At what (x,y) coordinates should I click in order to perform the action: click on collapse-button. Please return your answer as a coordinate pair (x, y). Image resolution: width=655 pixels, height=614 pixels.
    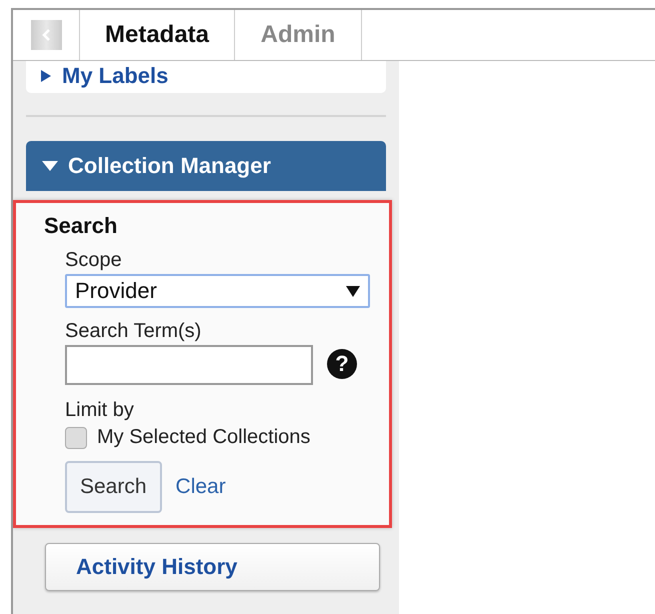
    Looking at the image, I should click on (46, 35).